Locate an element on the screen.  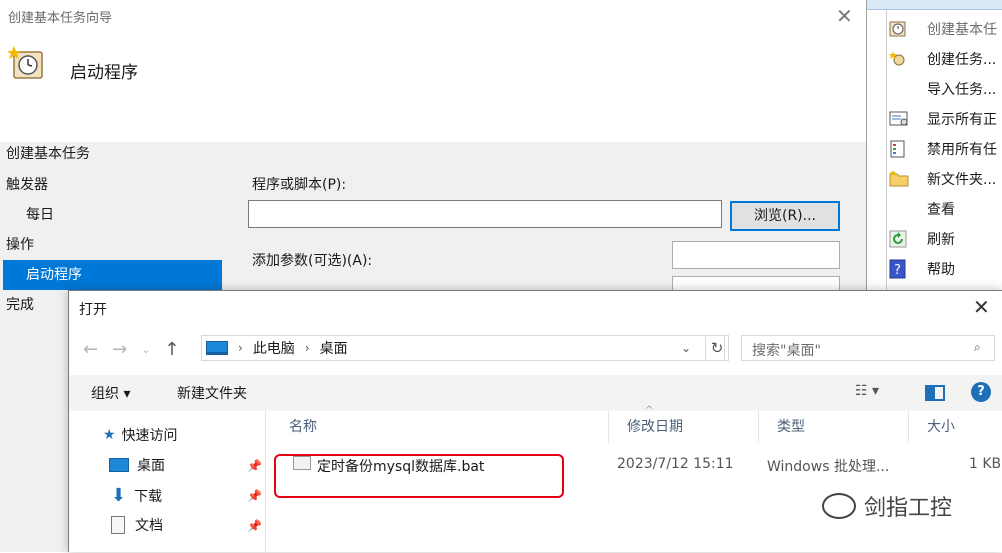
scrollbar is located at coordinates (877, 150).